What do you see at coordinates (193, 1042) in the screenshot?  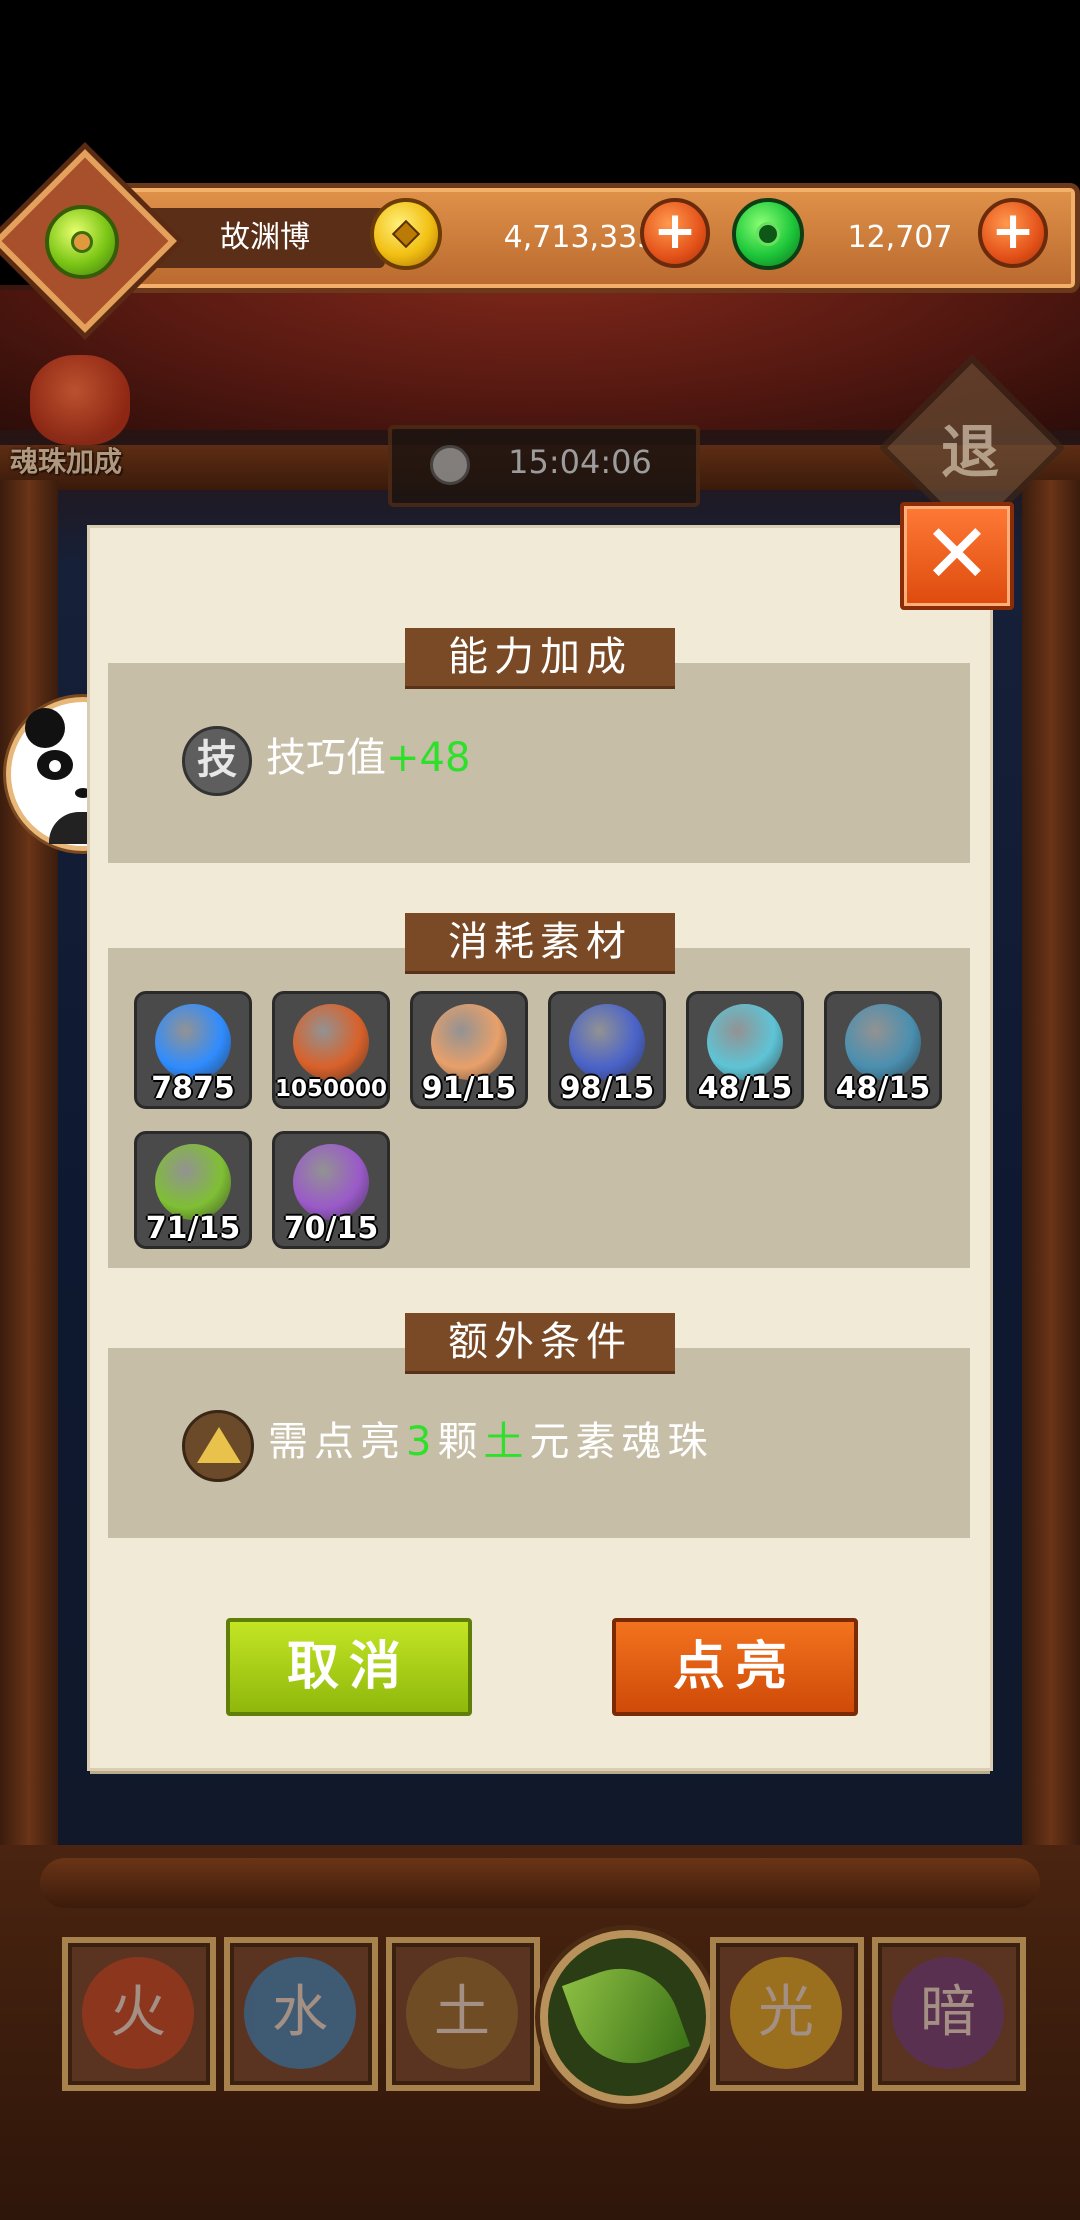 I see `blue-flame-icon` at bounding box center [193, 1042].